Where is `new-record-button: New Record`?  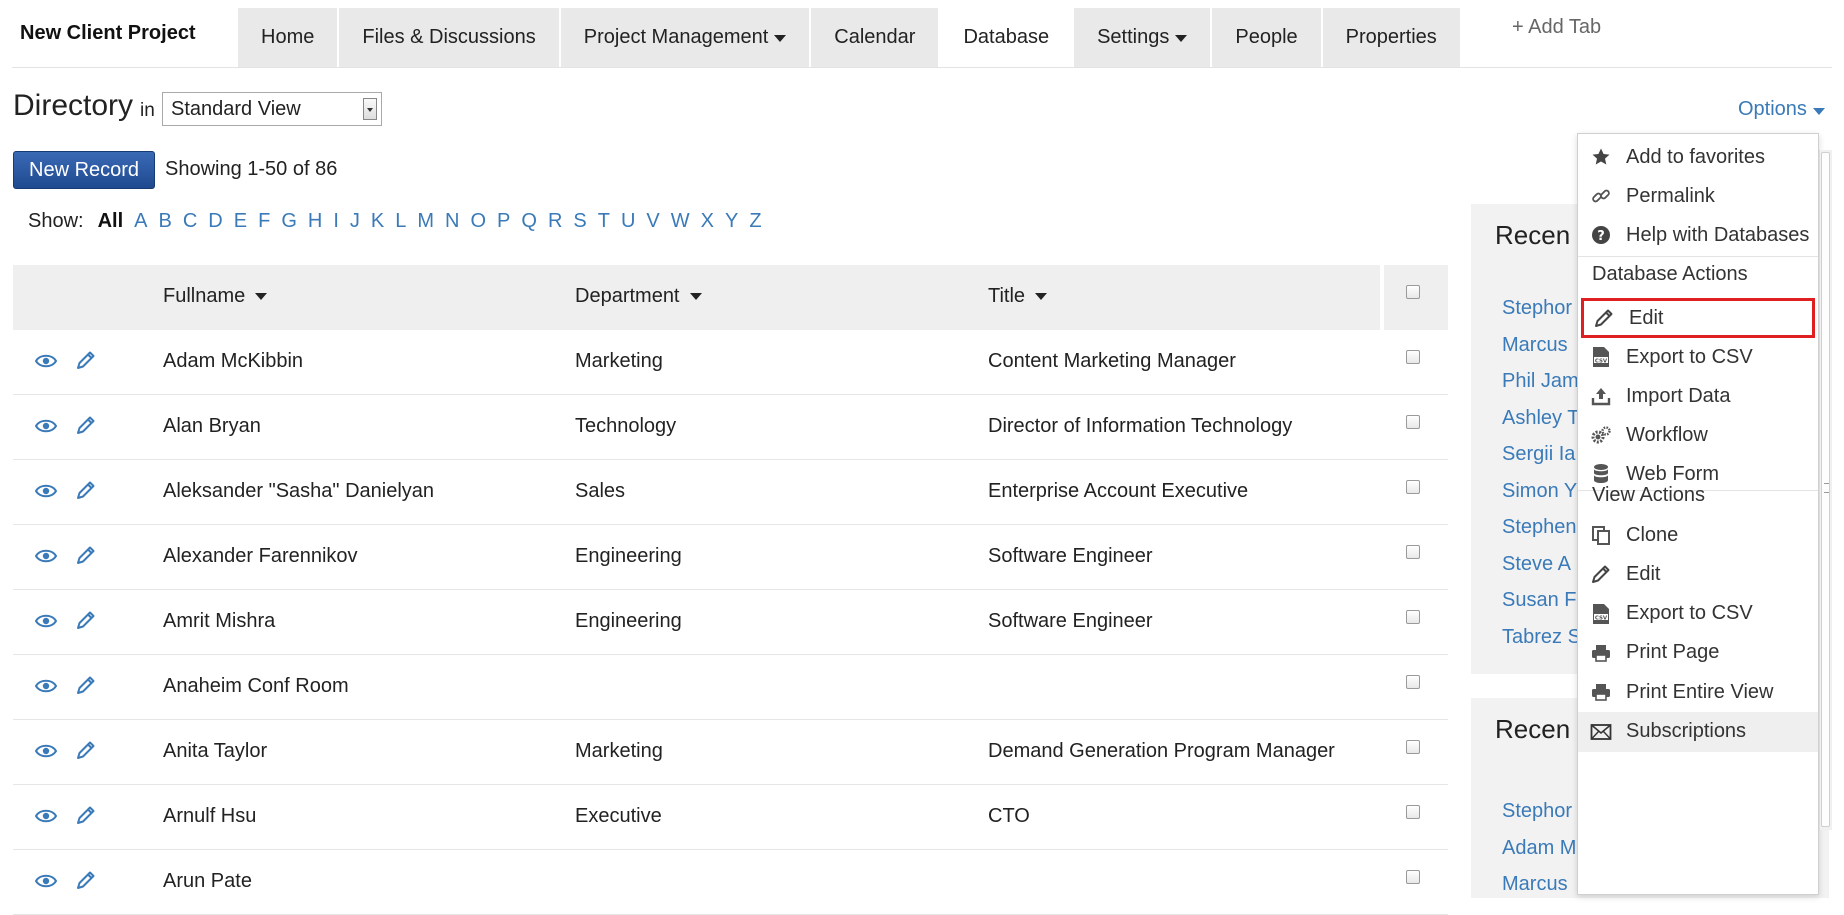
new-record-button: New Record is located at coordinates (84, 170).